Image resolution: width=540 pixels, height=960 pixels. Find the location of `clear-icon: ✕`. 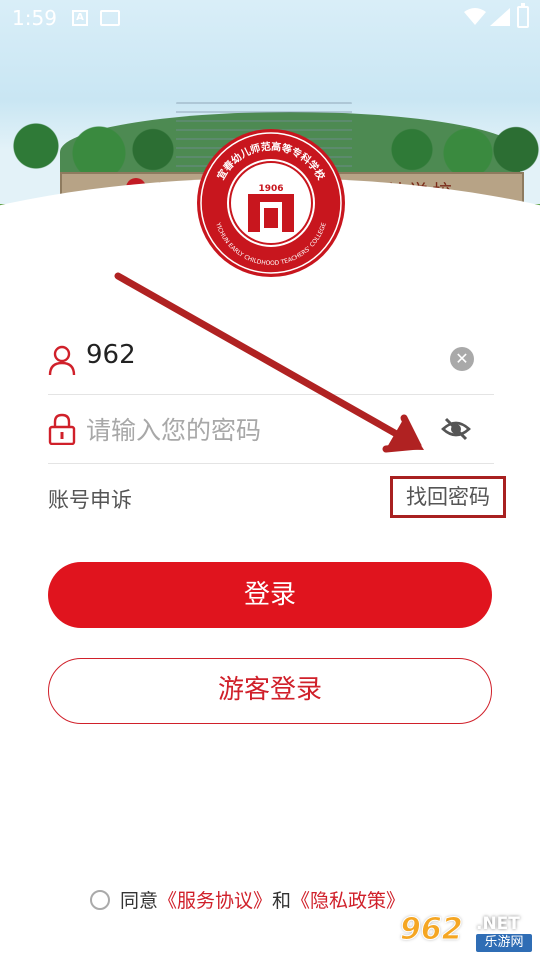

clear-icon: ✕ is located at coordinates (462, 359).